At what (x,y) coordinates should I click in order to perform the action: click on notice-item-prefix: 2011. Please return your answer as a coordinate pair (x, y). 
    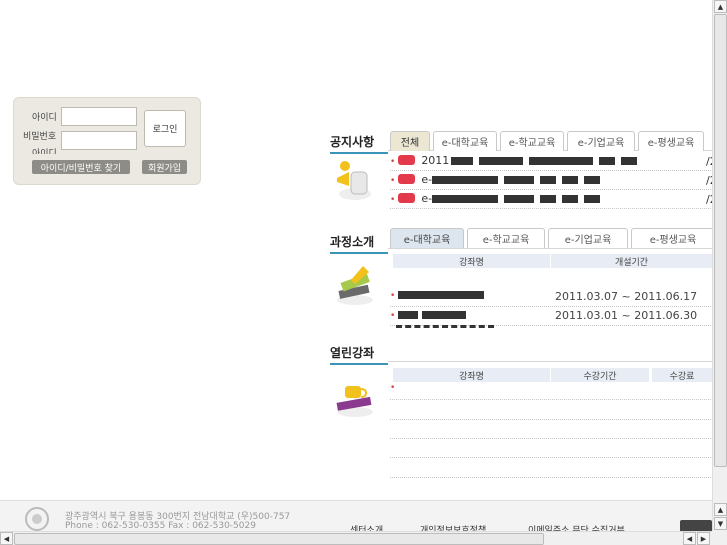
    Looking at the image, I should click on (435, 160).